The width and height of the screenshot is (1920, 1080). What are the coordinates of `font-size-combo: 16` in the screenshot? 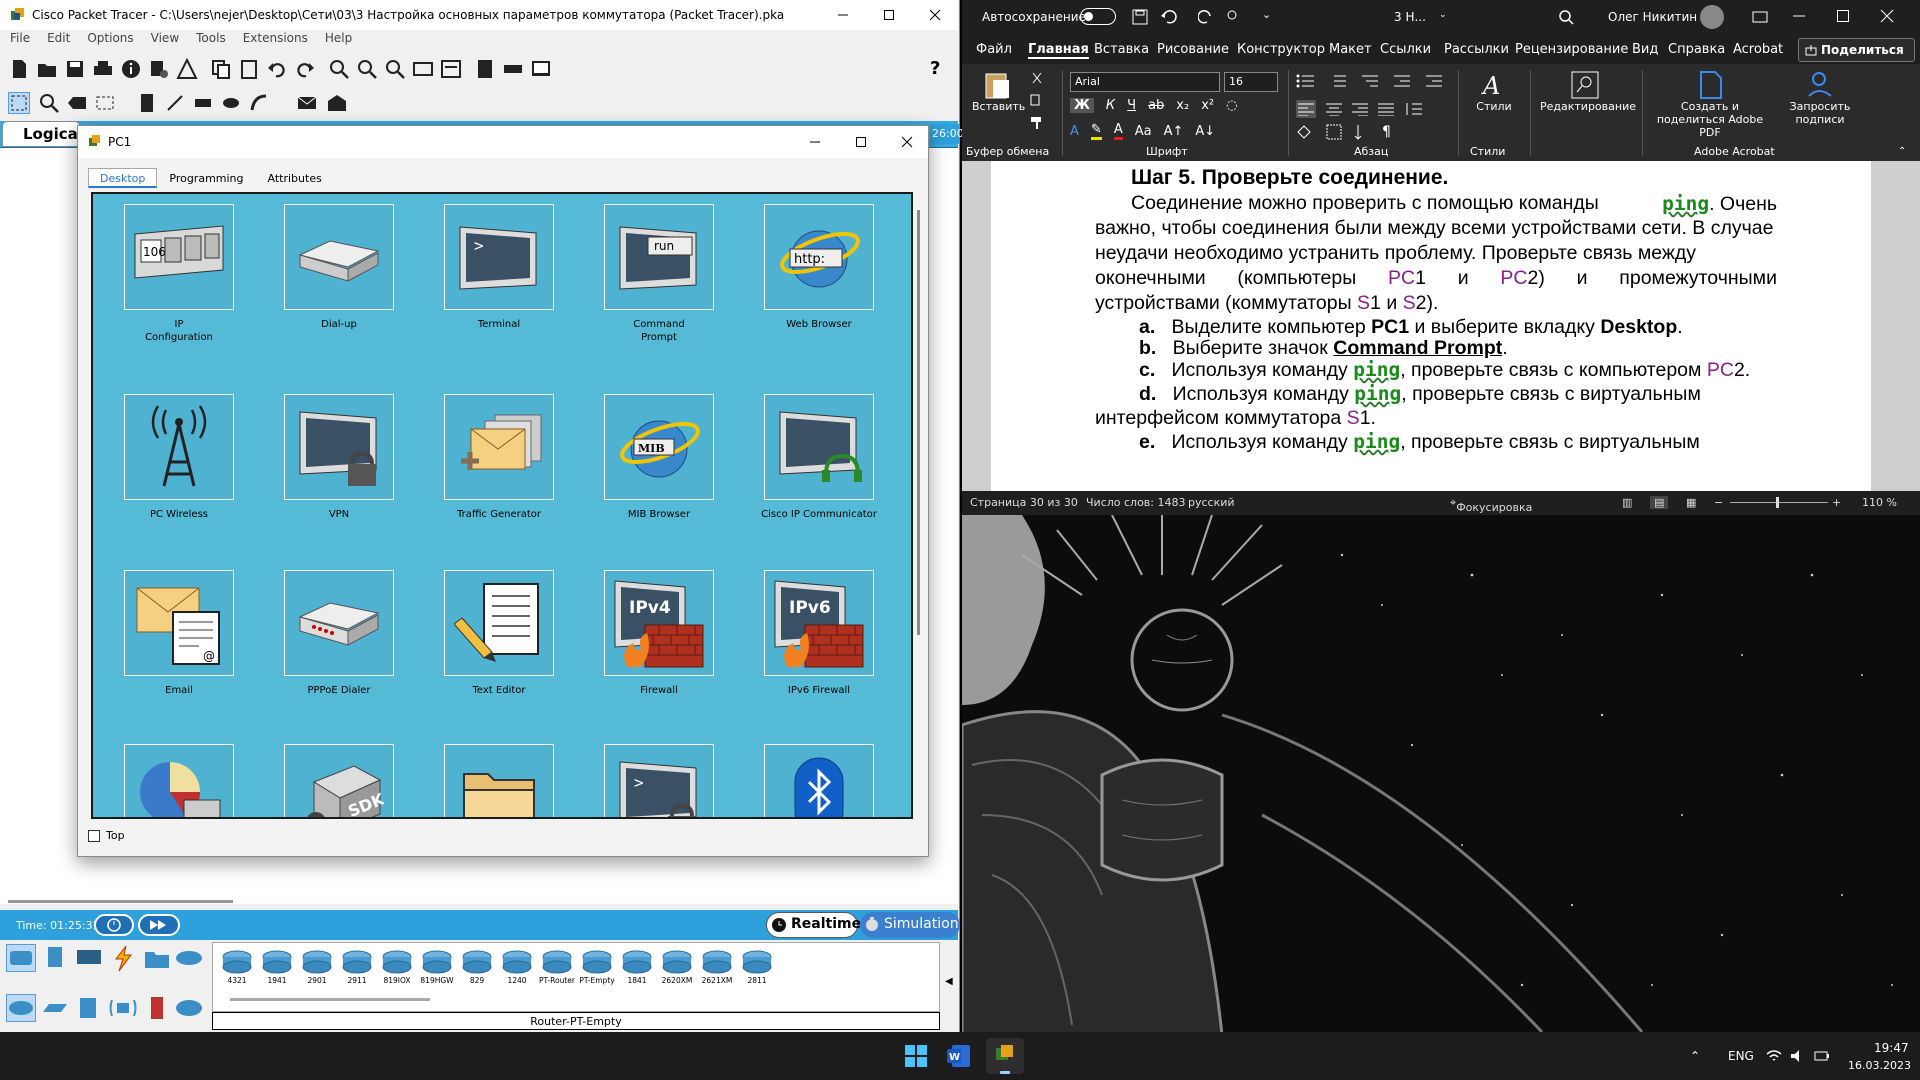 It's located at (1251, 82).